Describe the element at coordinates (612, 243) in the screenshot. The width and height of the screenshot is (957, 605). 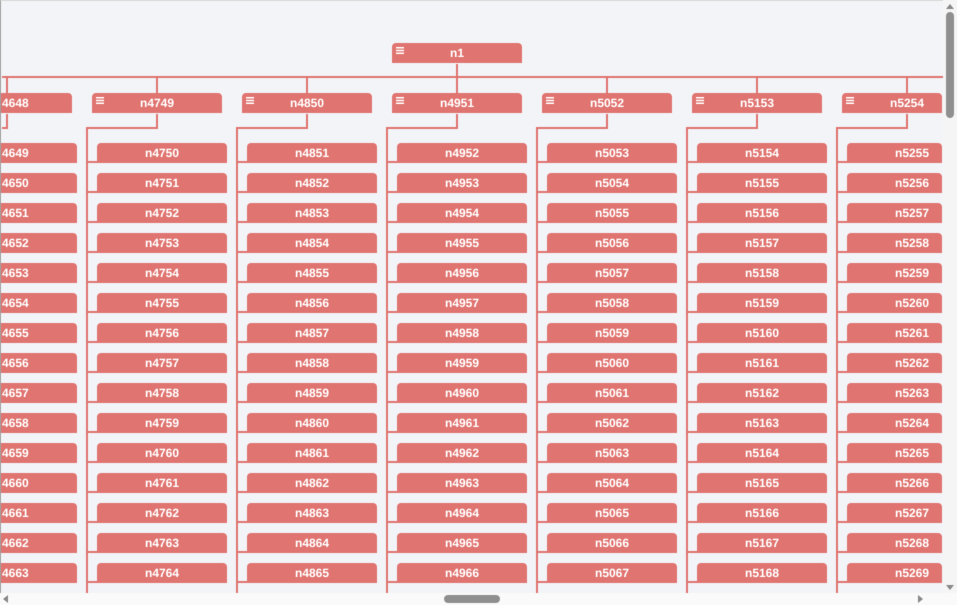
I see `node: n5056` at that location.